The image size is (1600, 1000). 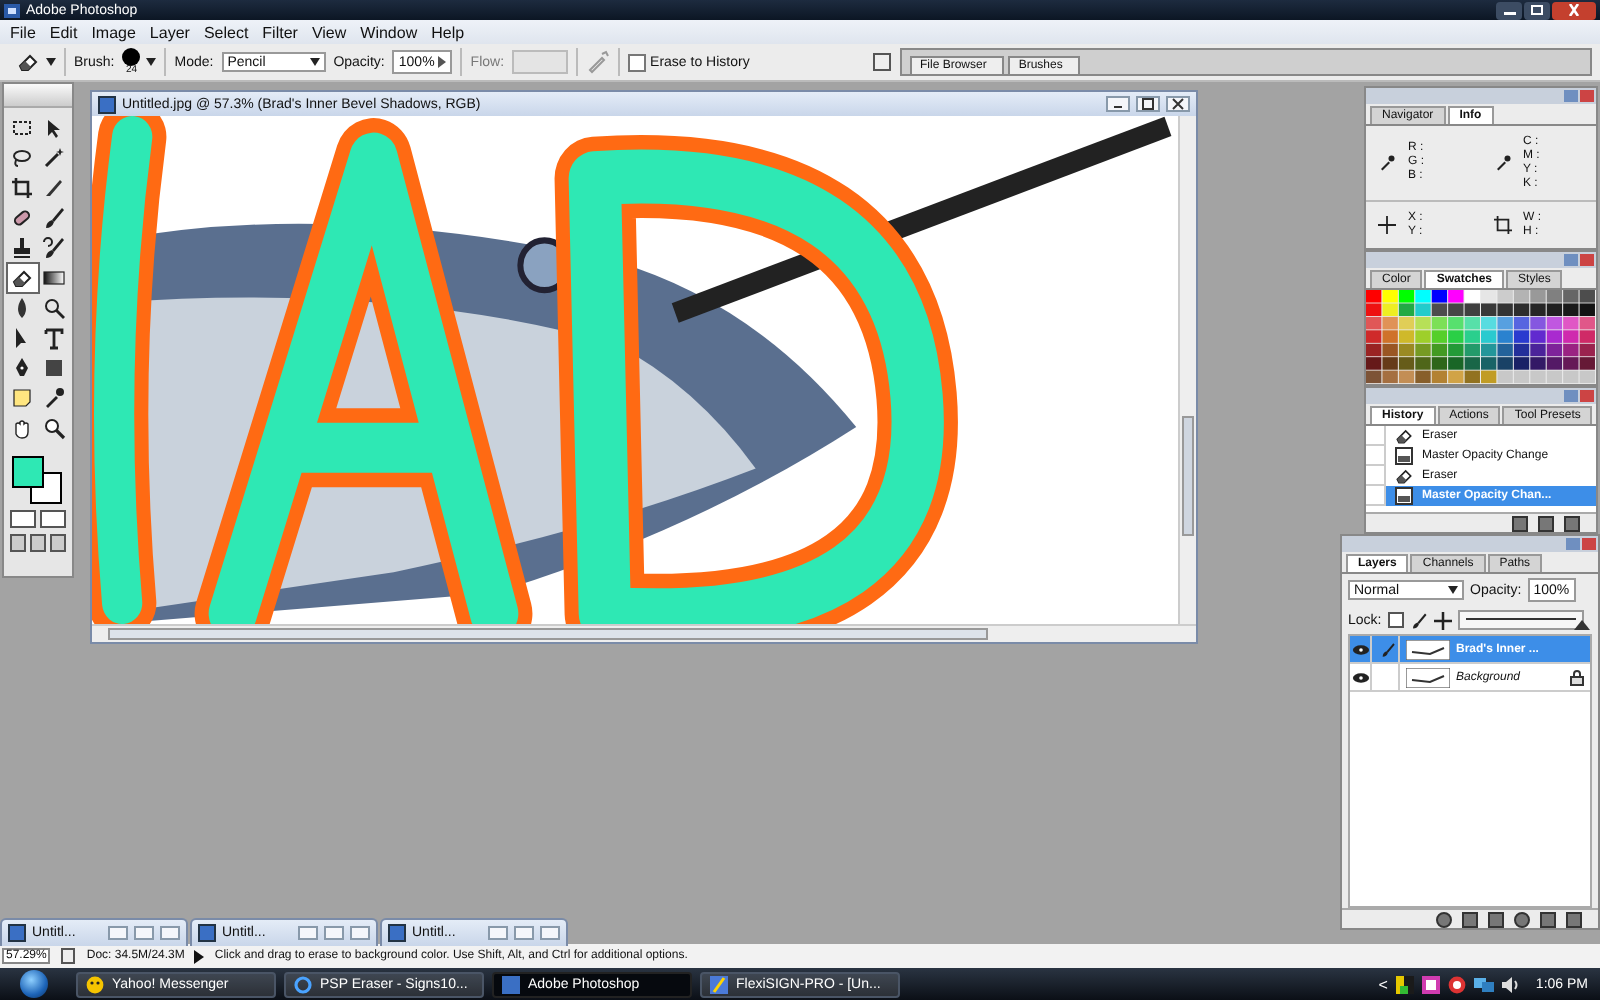 What do you see at coordinates (22, 368) in the screenshot?
I see `pen-icon` at bounding box center [22, 368].